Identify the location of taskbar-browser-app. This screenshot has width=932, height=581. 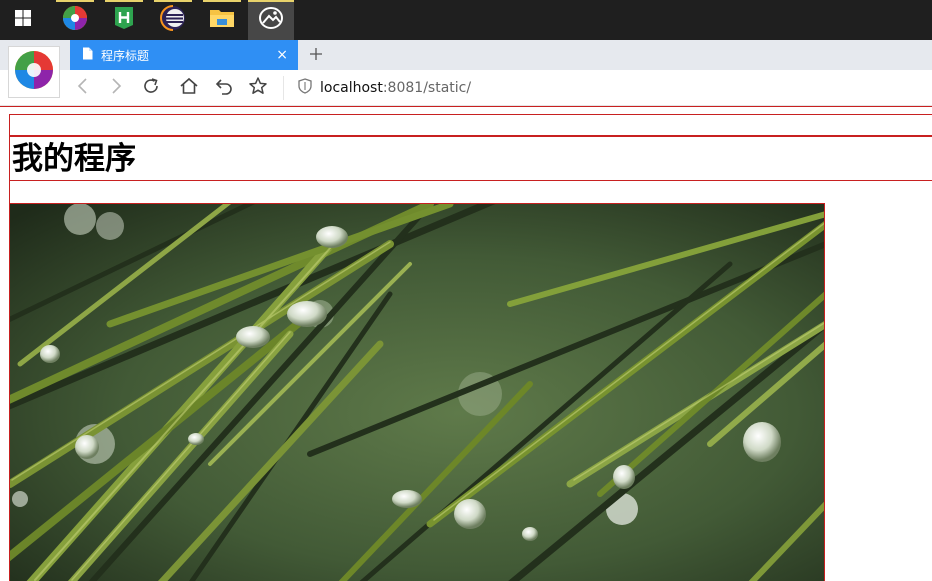
(75, 20).